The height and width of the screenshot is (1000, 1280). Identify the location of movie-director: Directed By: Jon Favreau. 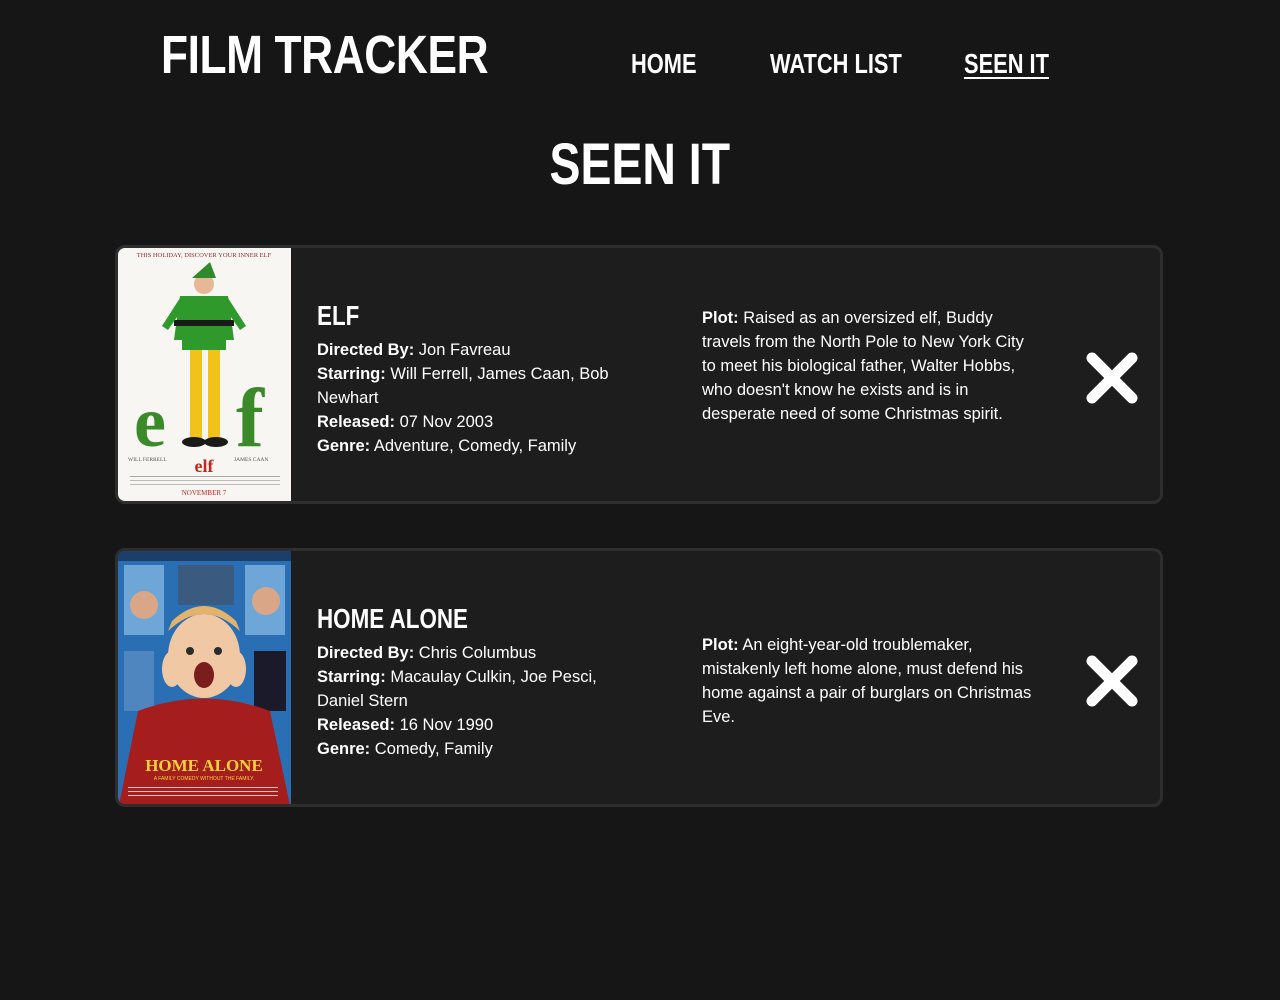
(477, 350).